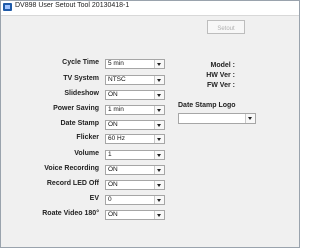 The image size is (320, 248). What do you see at coordinates (87, 137) in the screenshot?
I see `flicker-label: Flicker` at bounding box center [87, 137].